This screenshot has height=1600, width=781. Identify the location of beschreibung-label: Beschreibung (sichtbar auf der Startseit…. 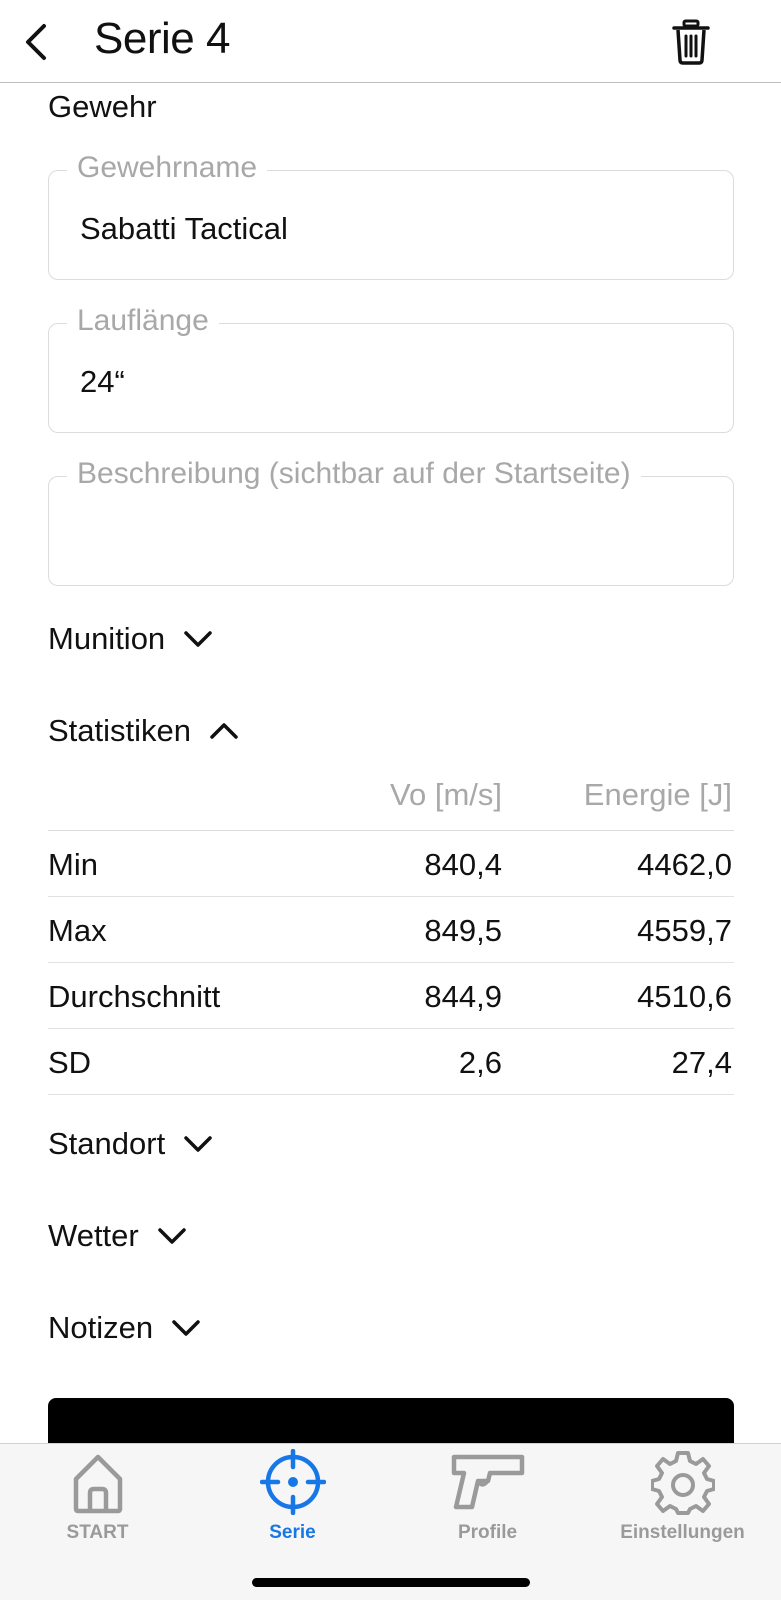
(354, 474).